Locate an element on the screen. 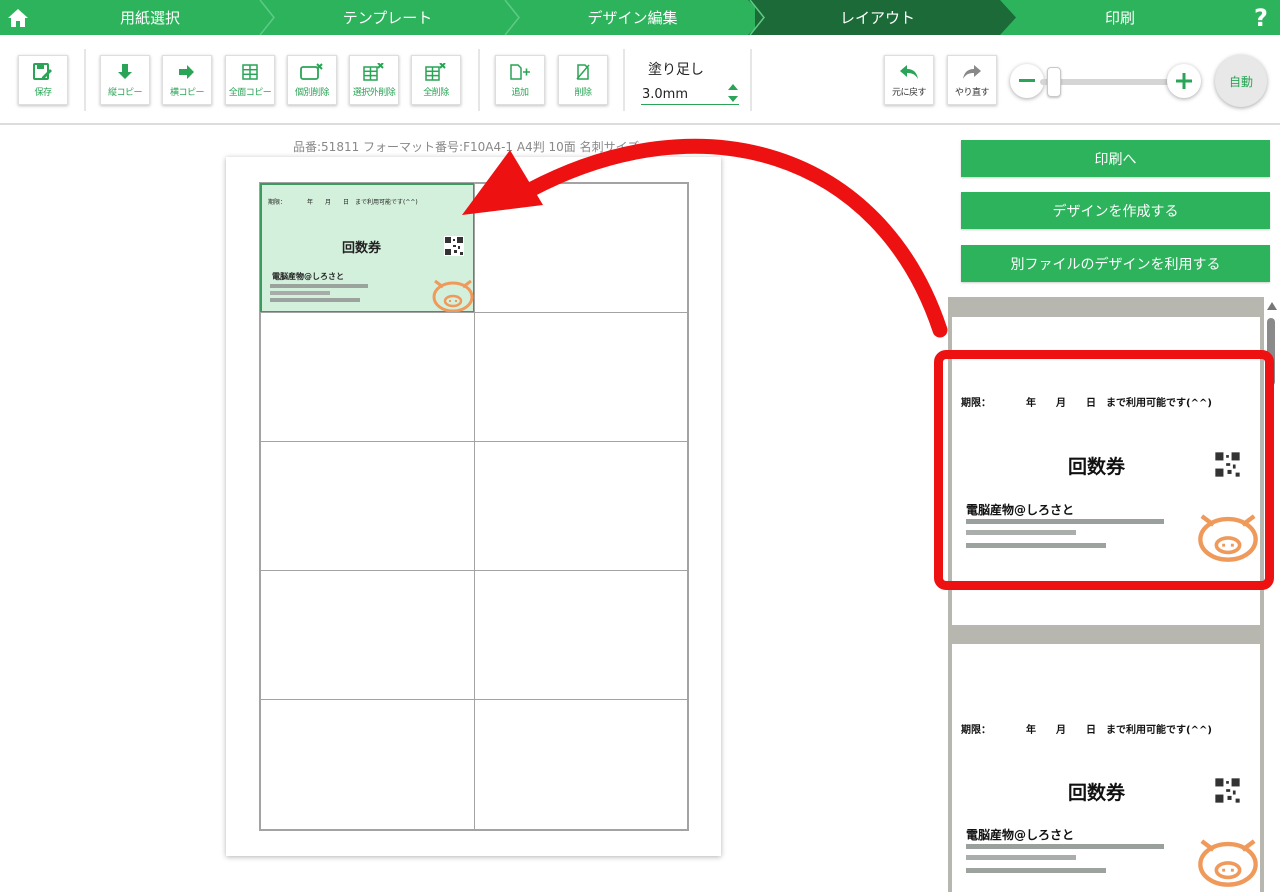 This screenshot has width=1280, height=892. delete-card-icon is located at coordinates (311, 71).